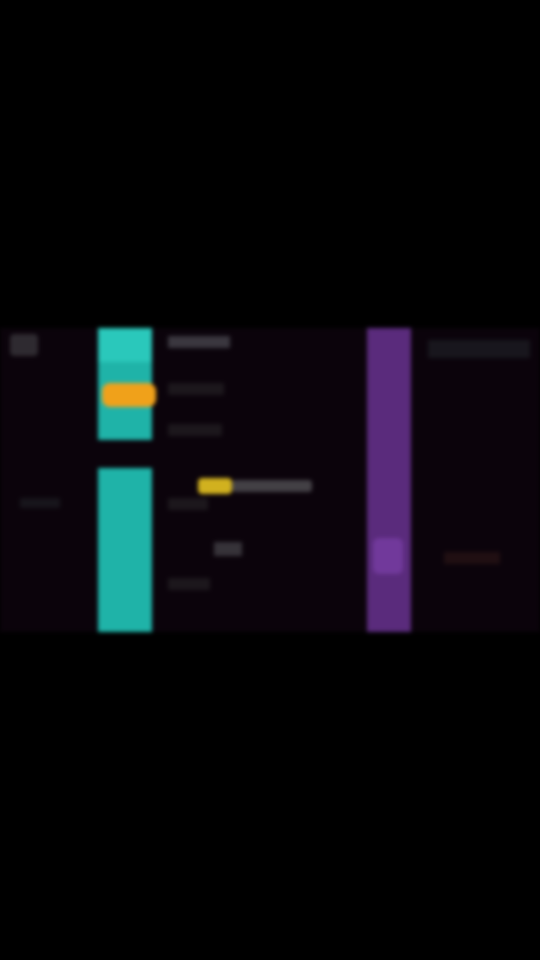 This screenshot has height=960, width=540. I want to click on highlighted-text-block, so click(215, 486).